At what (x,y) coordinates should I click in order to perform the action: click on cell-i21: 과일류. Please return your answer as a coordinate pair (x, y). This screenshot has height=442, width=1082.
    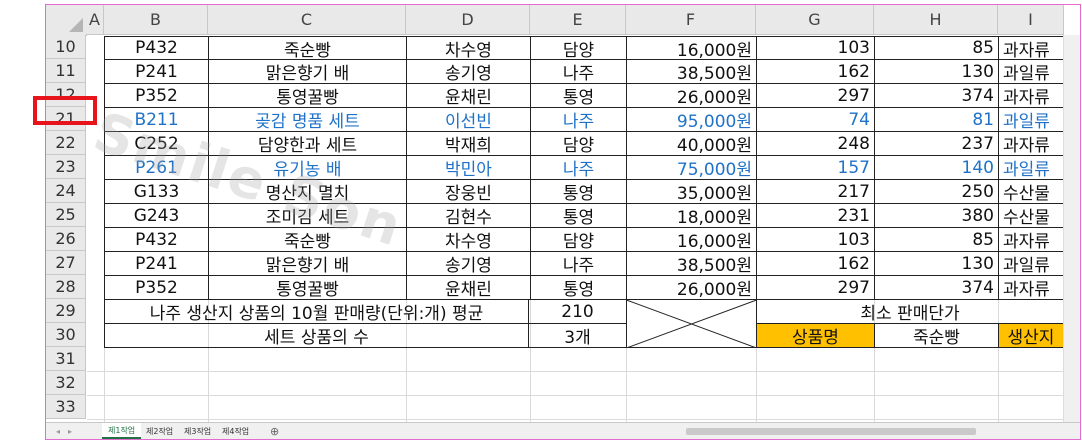
    Looking at the image, I should click on (1031, 120).